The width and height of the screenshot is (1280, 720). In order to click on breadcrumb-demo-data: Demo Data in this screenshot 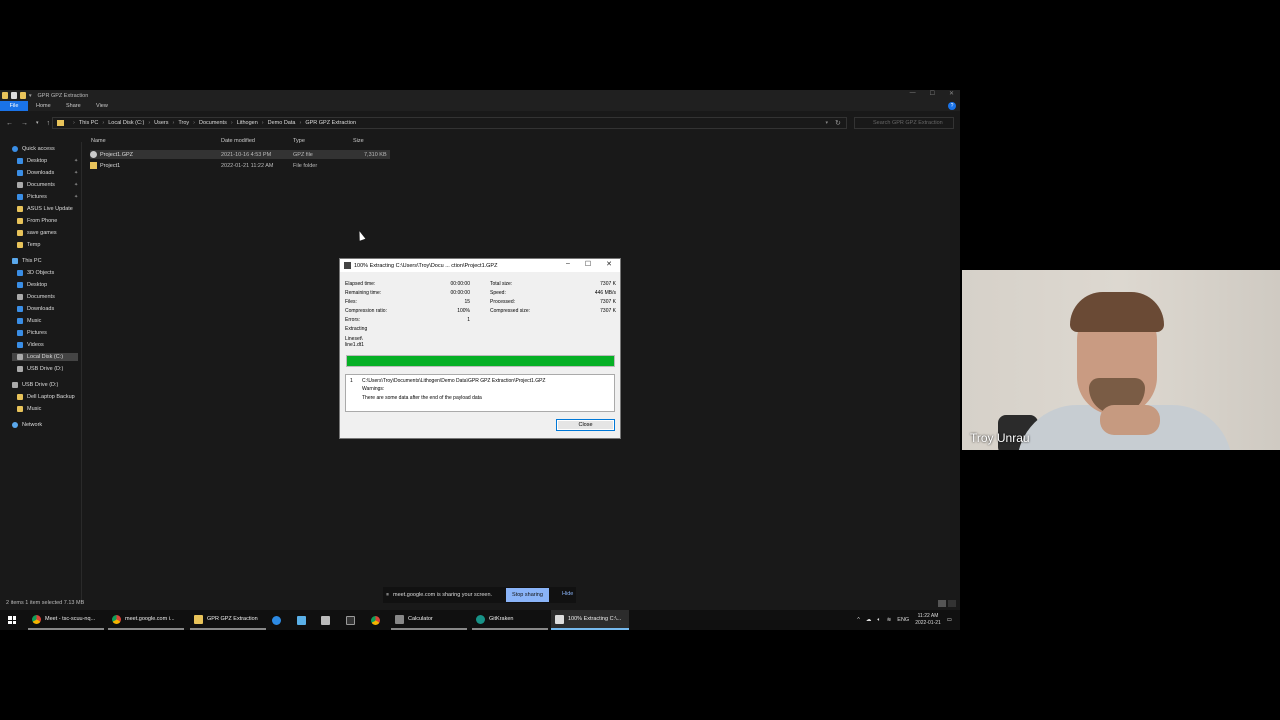, I will do `click(282, 123)`.